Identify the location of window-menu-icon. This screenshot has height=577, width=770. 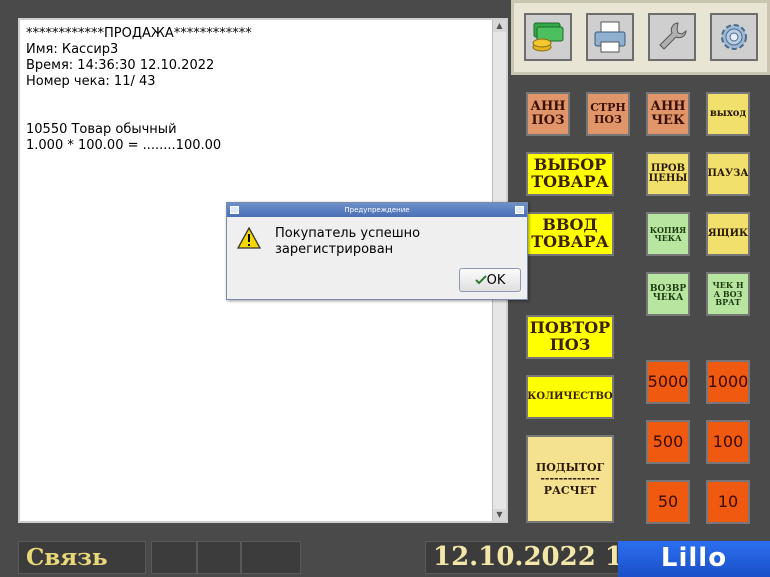
(234, 210).